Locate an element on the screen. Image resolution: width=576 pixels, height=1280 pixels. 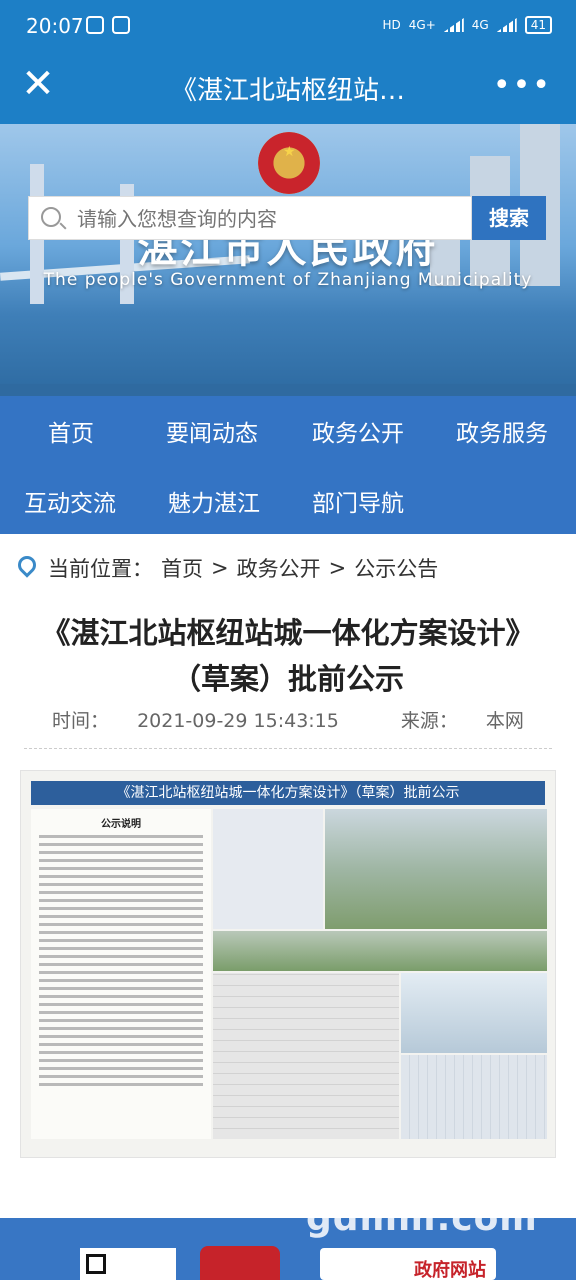
article-time: 2021-09-29 15:43:15 is located at coordinates (238, 721).